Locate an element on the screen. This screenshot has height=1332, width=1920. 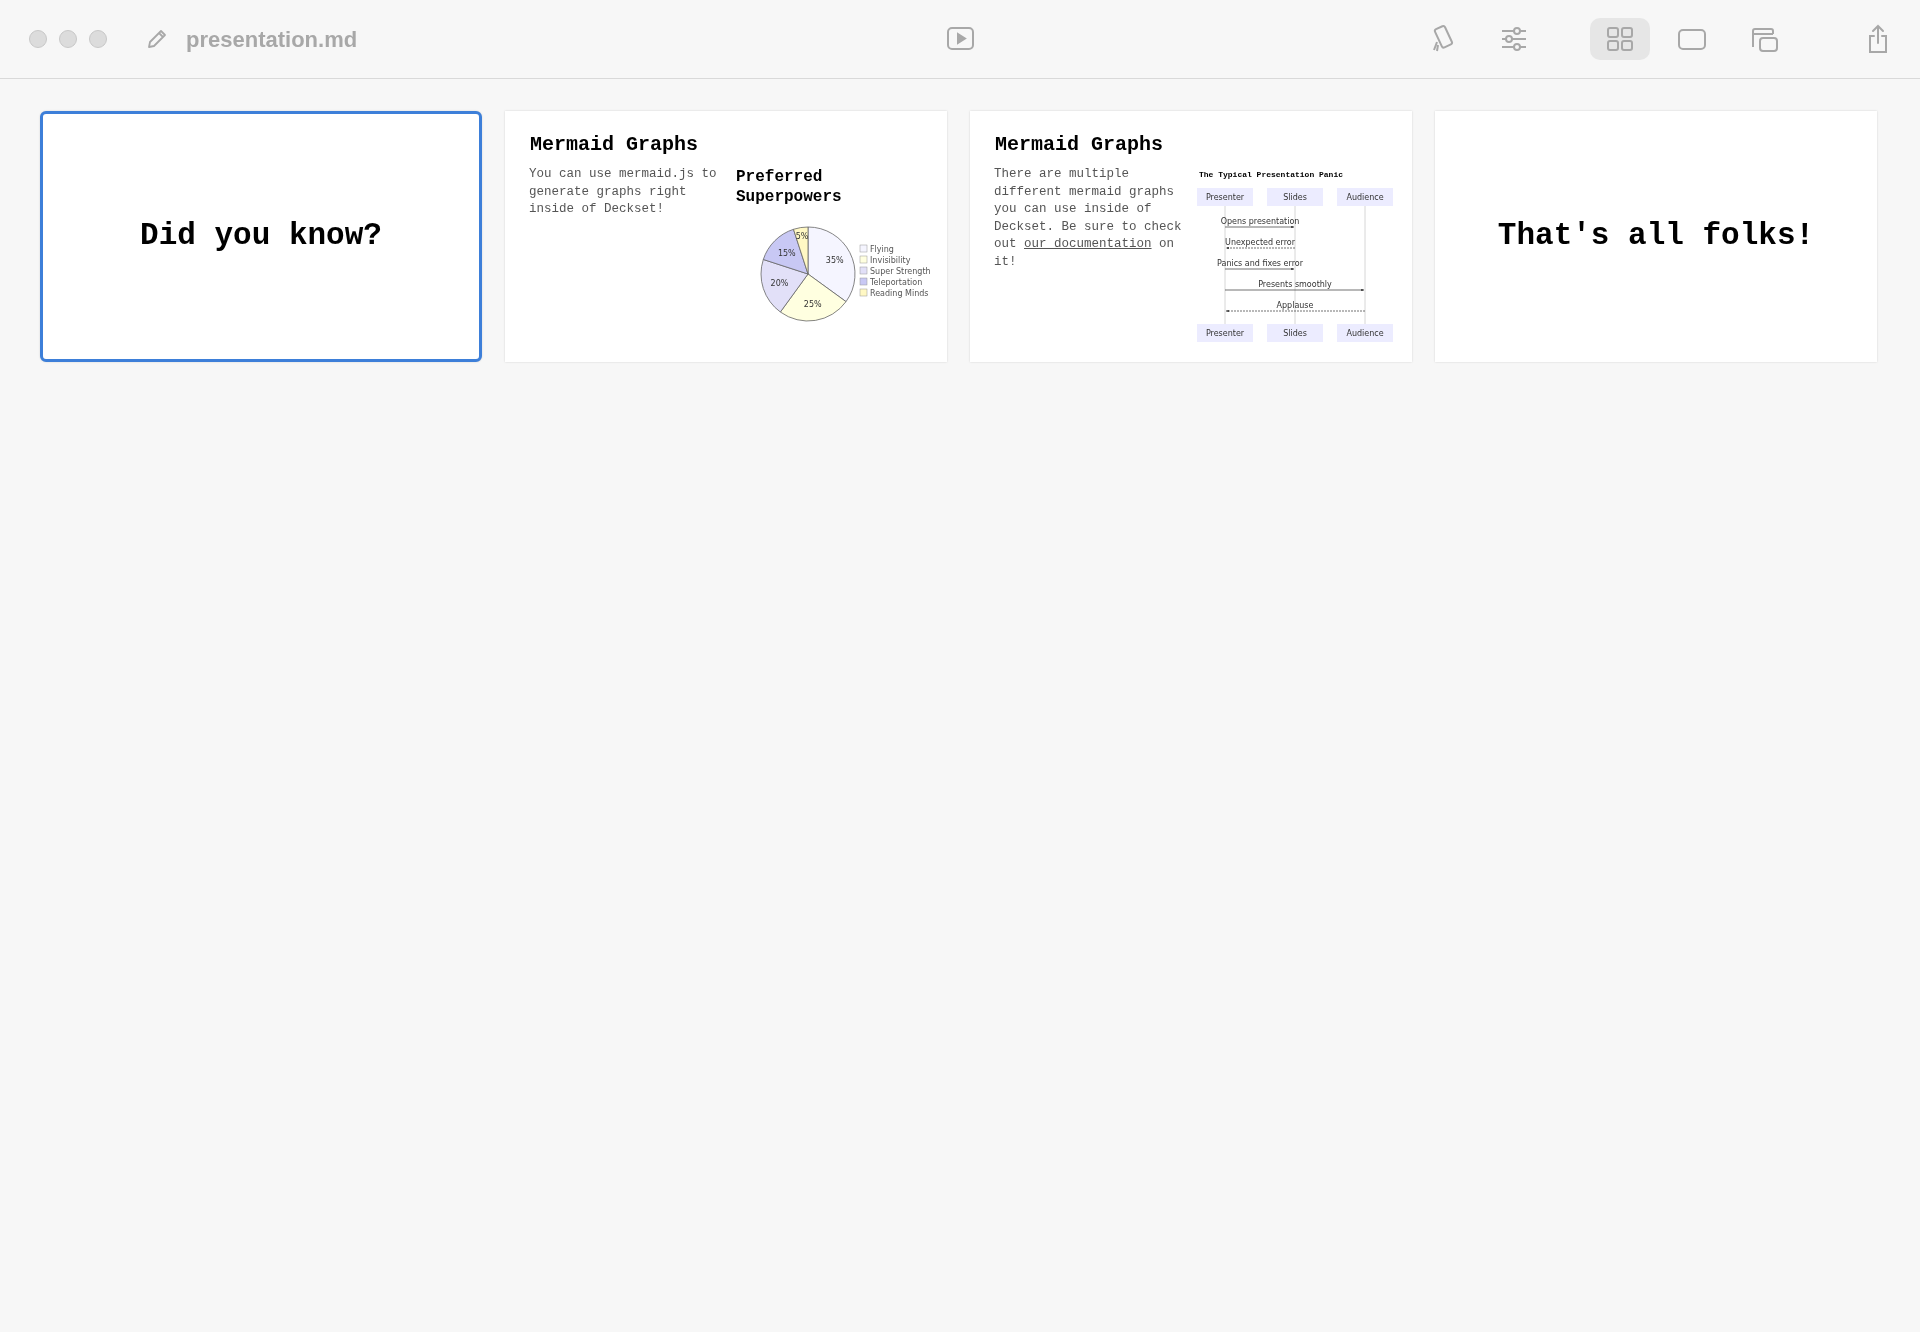
close-button is located at coordinates (38, 39).